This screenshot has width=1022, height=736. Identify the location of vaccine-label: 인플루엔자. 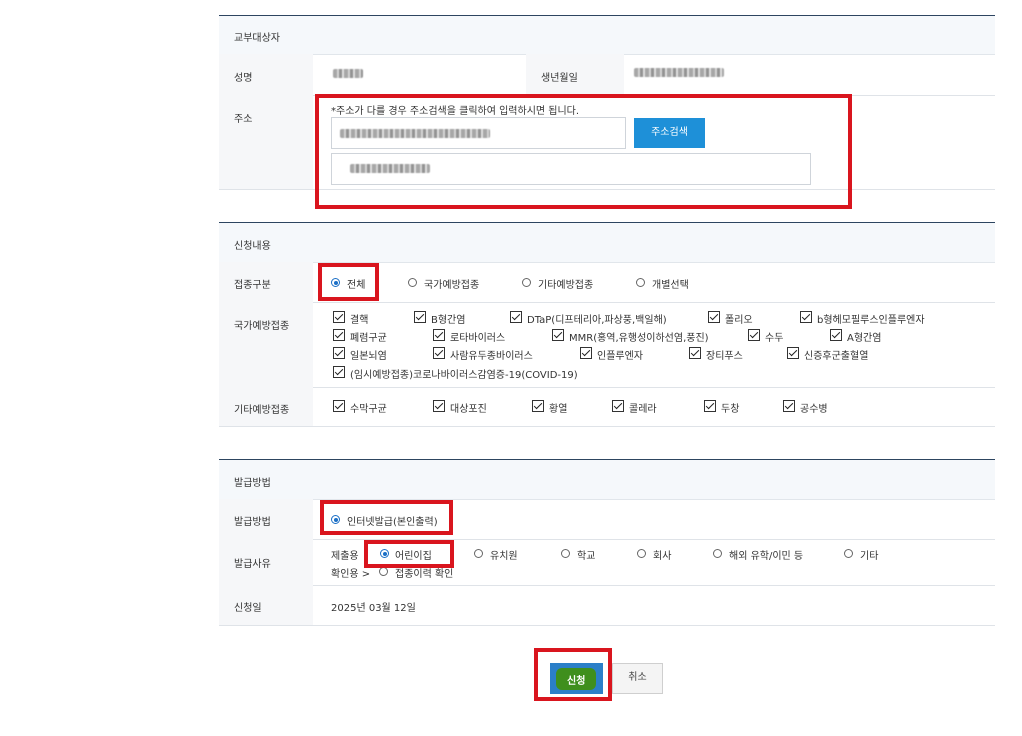
(620, 356).